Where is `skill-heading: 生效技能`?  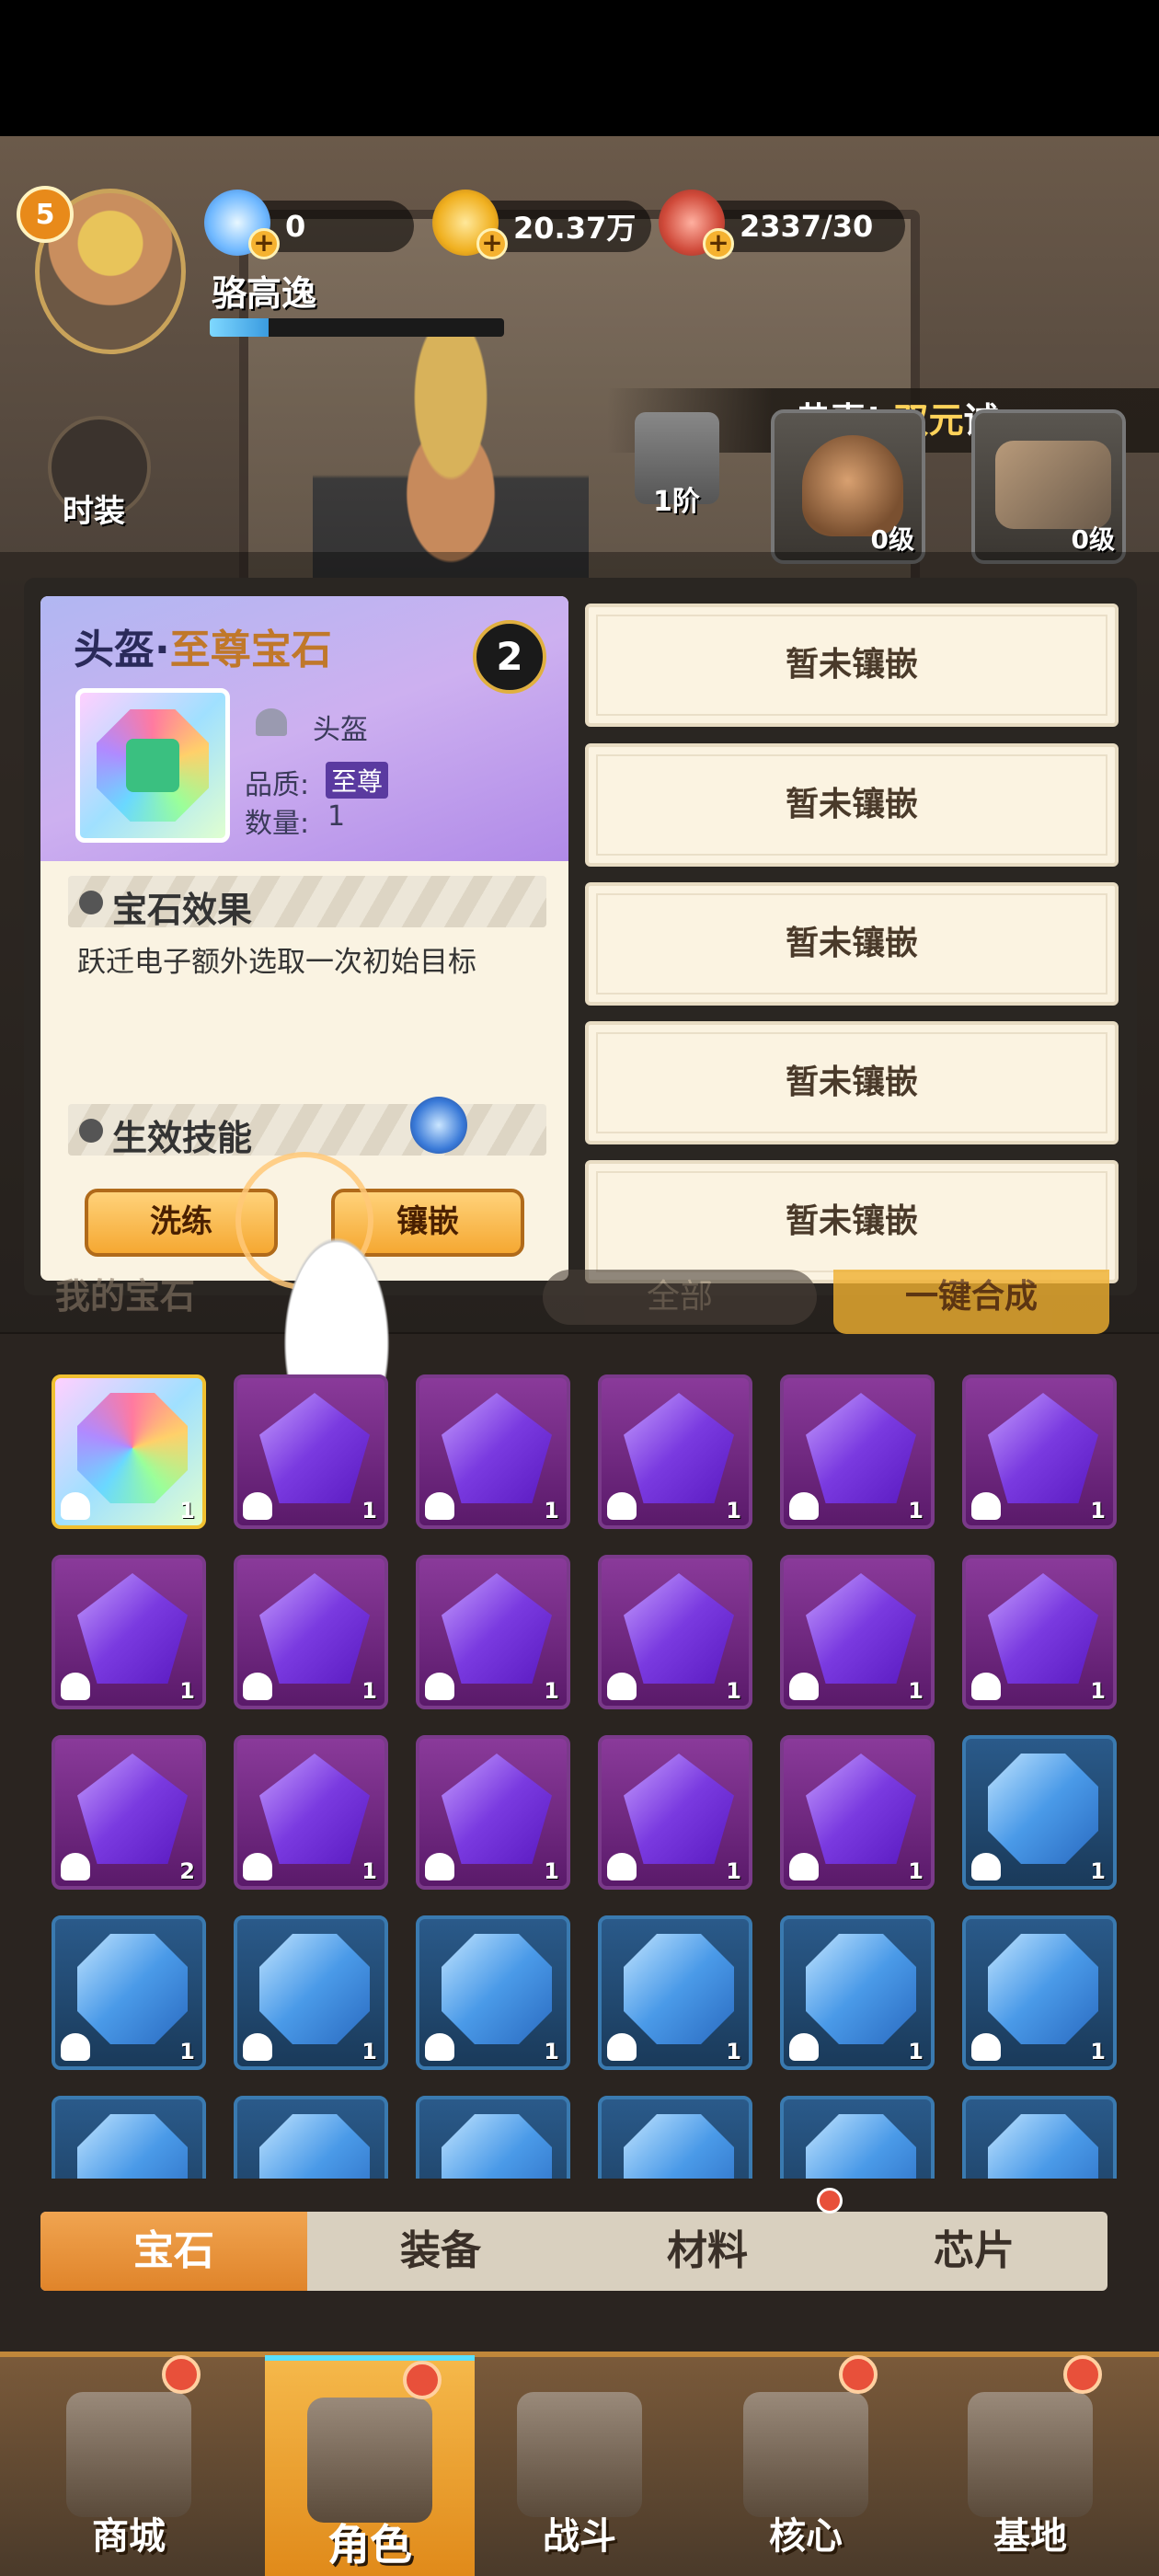 skill-heading: 生效技能 is located at coordinates (182, 1138).